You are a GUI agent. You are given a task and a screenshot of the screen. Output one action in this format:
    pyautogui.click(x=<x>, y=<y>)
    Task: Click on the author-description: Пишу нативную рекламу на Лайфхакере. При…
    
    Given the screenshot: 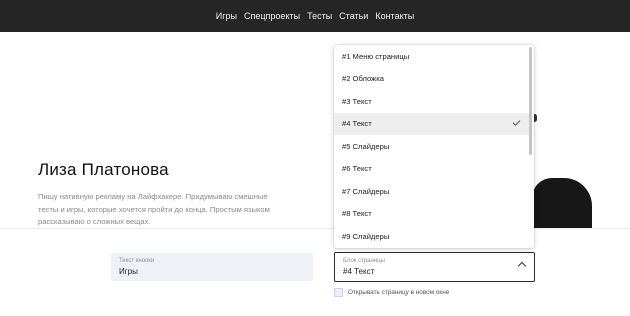 What is the action you would take?
    pyautogui.click(x=154, y=209)
    